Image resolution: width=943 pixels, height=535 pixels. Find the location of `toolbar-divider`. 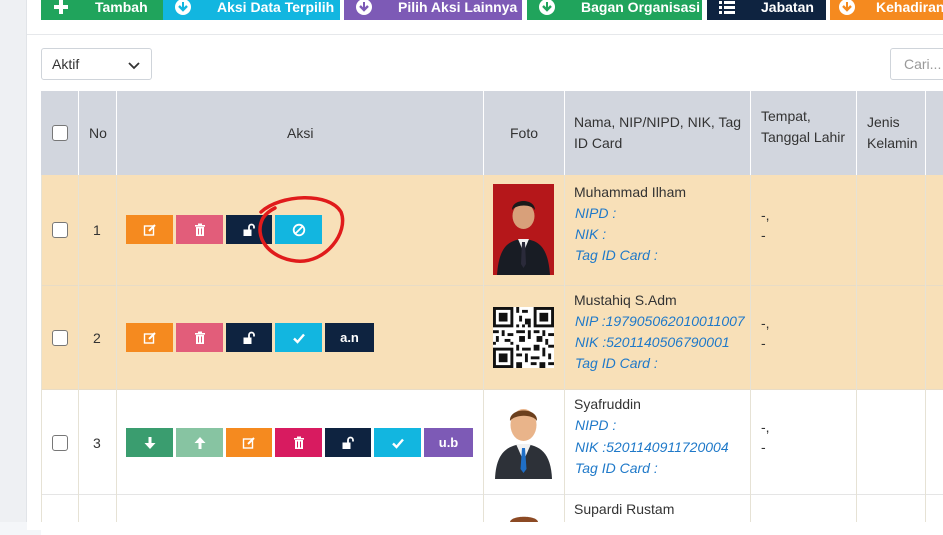

toolbar-divider is located at coordinates (485, 34).